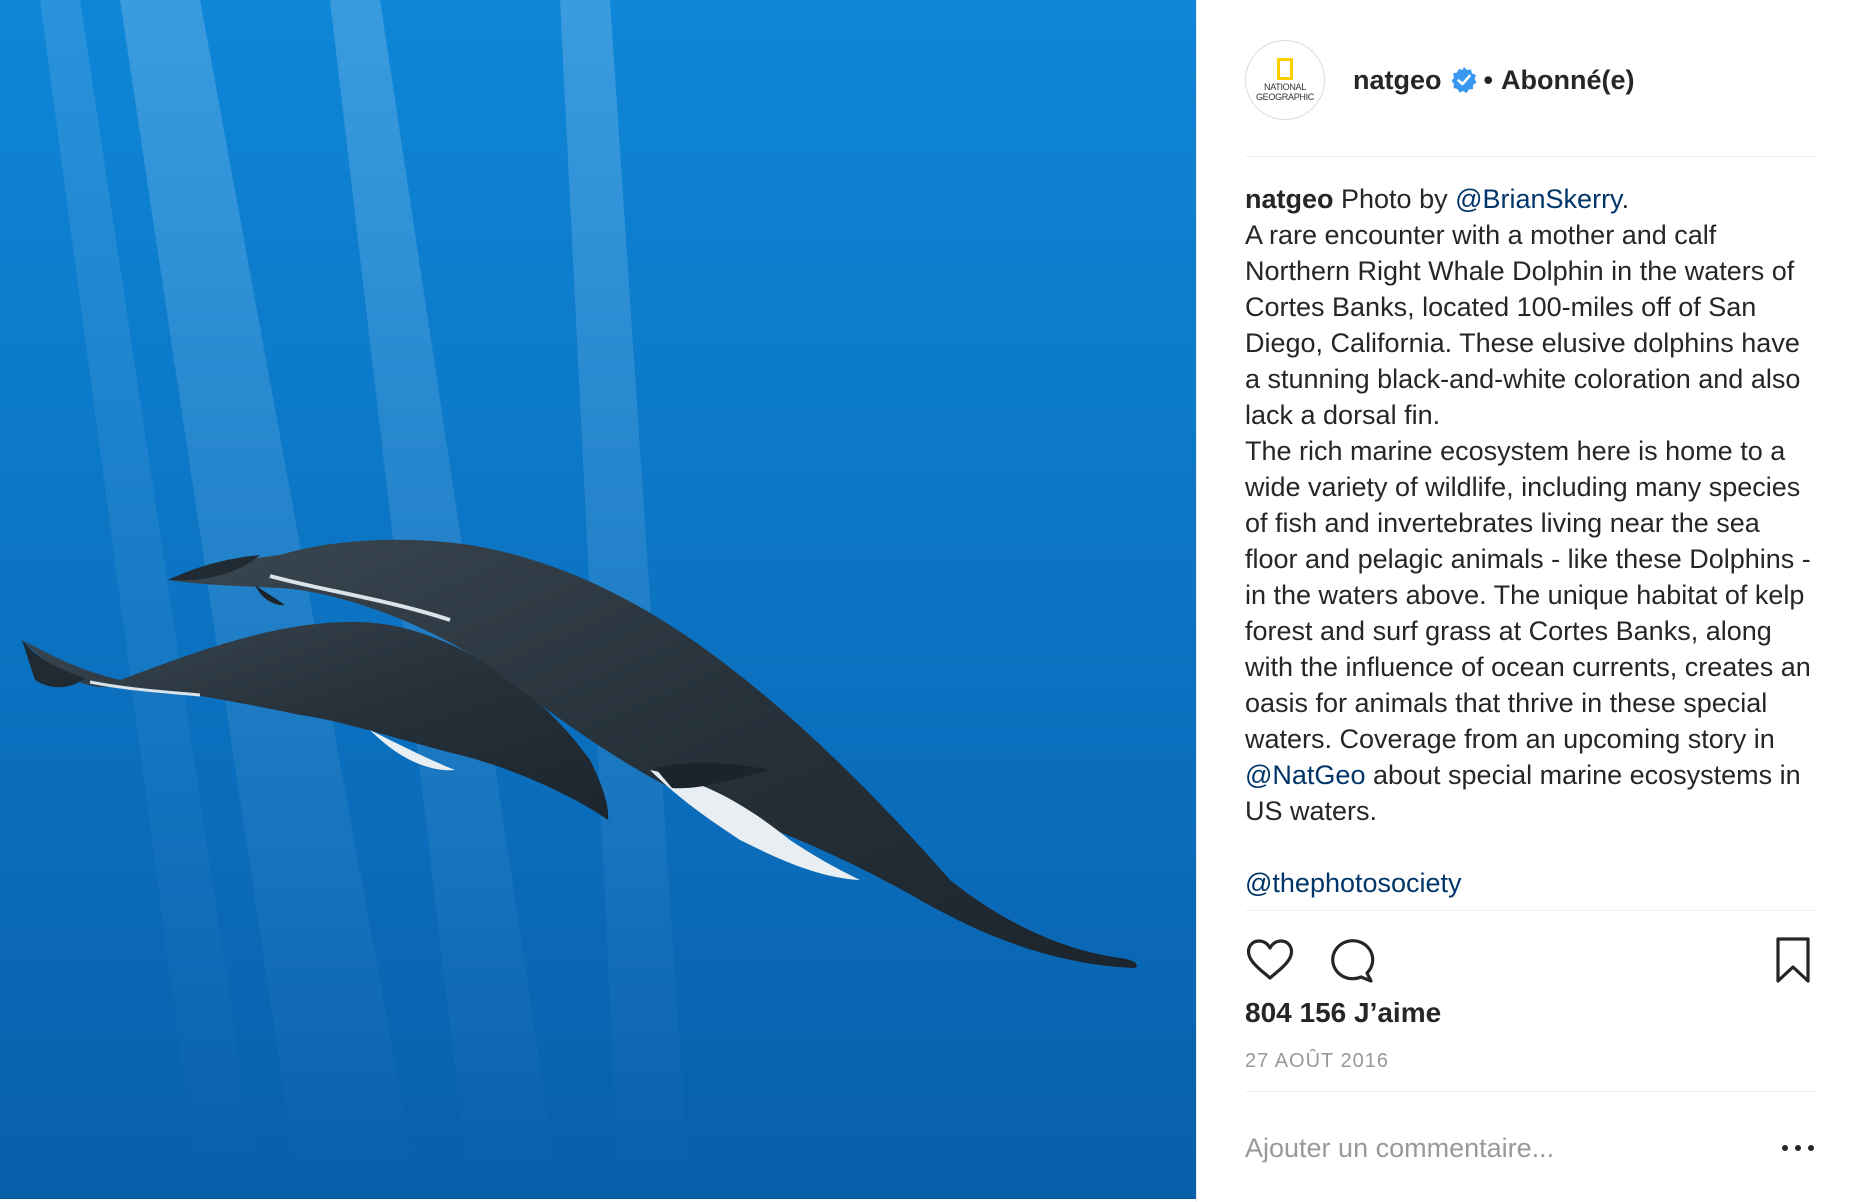  Describe the element at coordinates (1284, 97) in the screenshot. I see `avatar-text-line2: GEOGRAPHIC` at that location.